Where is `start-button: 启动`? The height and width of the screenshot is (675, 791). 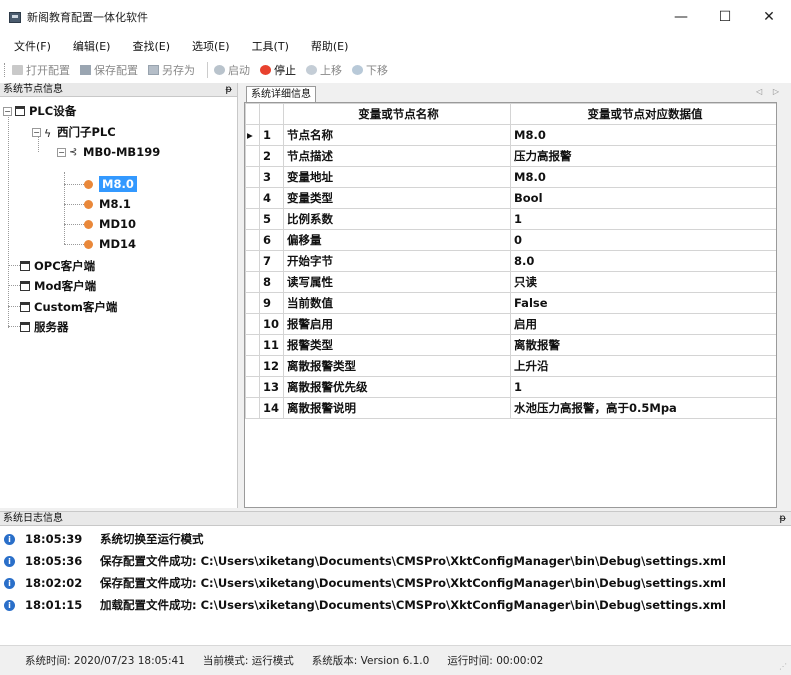 start-button: 启动 is located at coordinates (232, 70).